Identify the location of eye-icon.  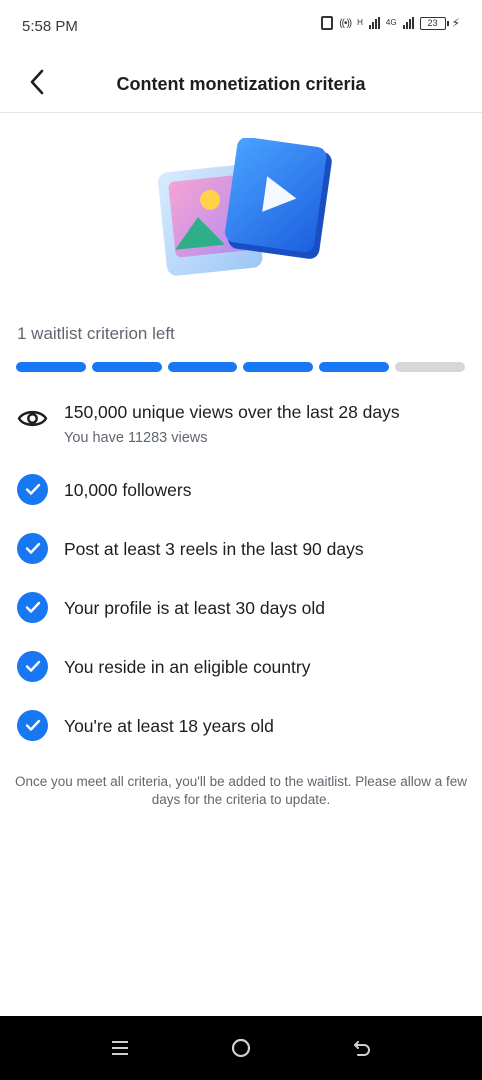
(32, 418).